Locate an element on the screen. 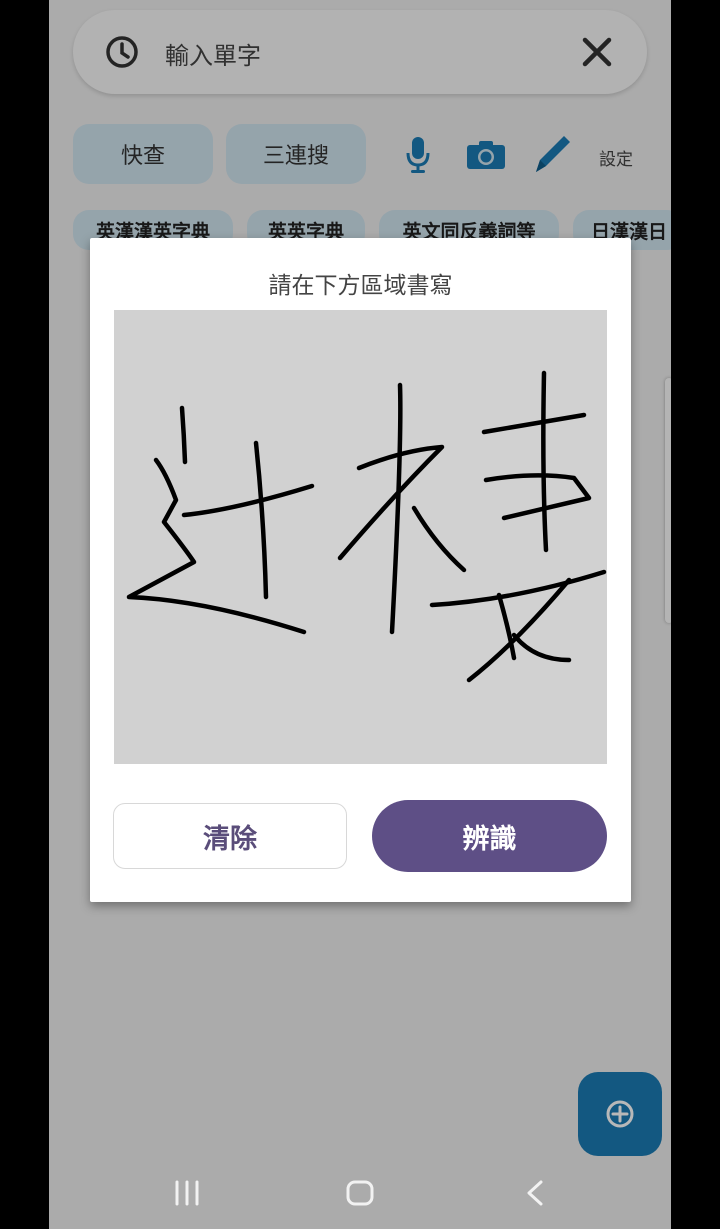 The image size is (720, 1229). recognize-button: 辨識 is located at coordinates (489, 836).